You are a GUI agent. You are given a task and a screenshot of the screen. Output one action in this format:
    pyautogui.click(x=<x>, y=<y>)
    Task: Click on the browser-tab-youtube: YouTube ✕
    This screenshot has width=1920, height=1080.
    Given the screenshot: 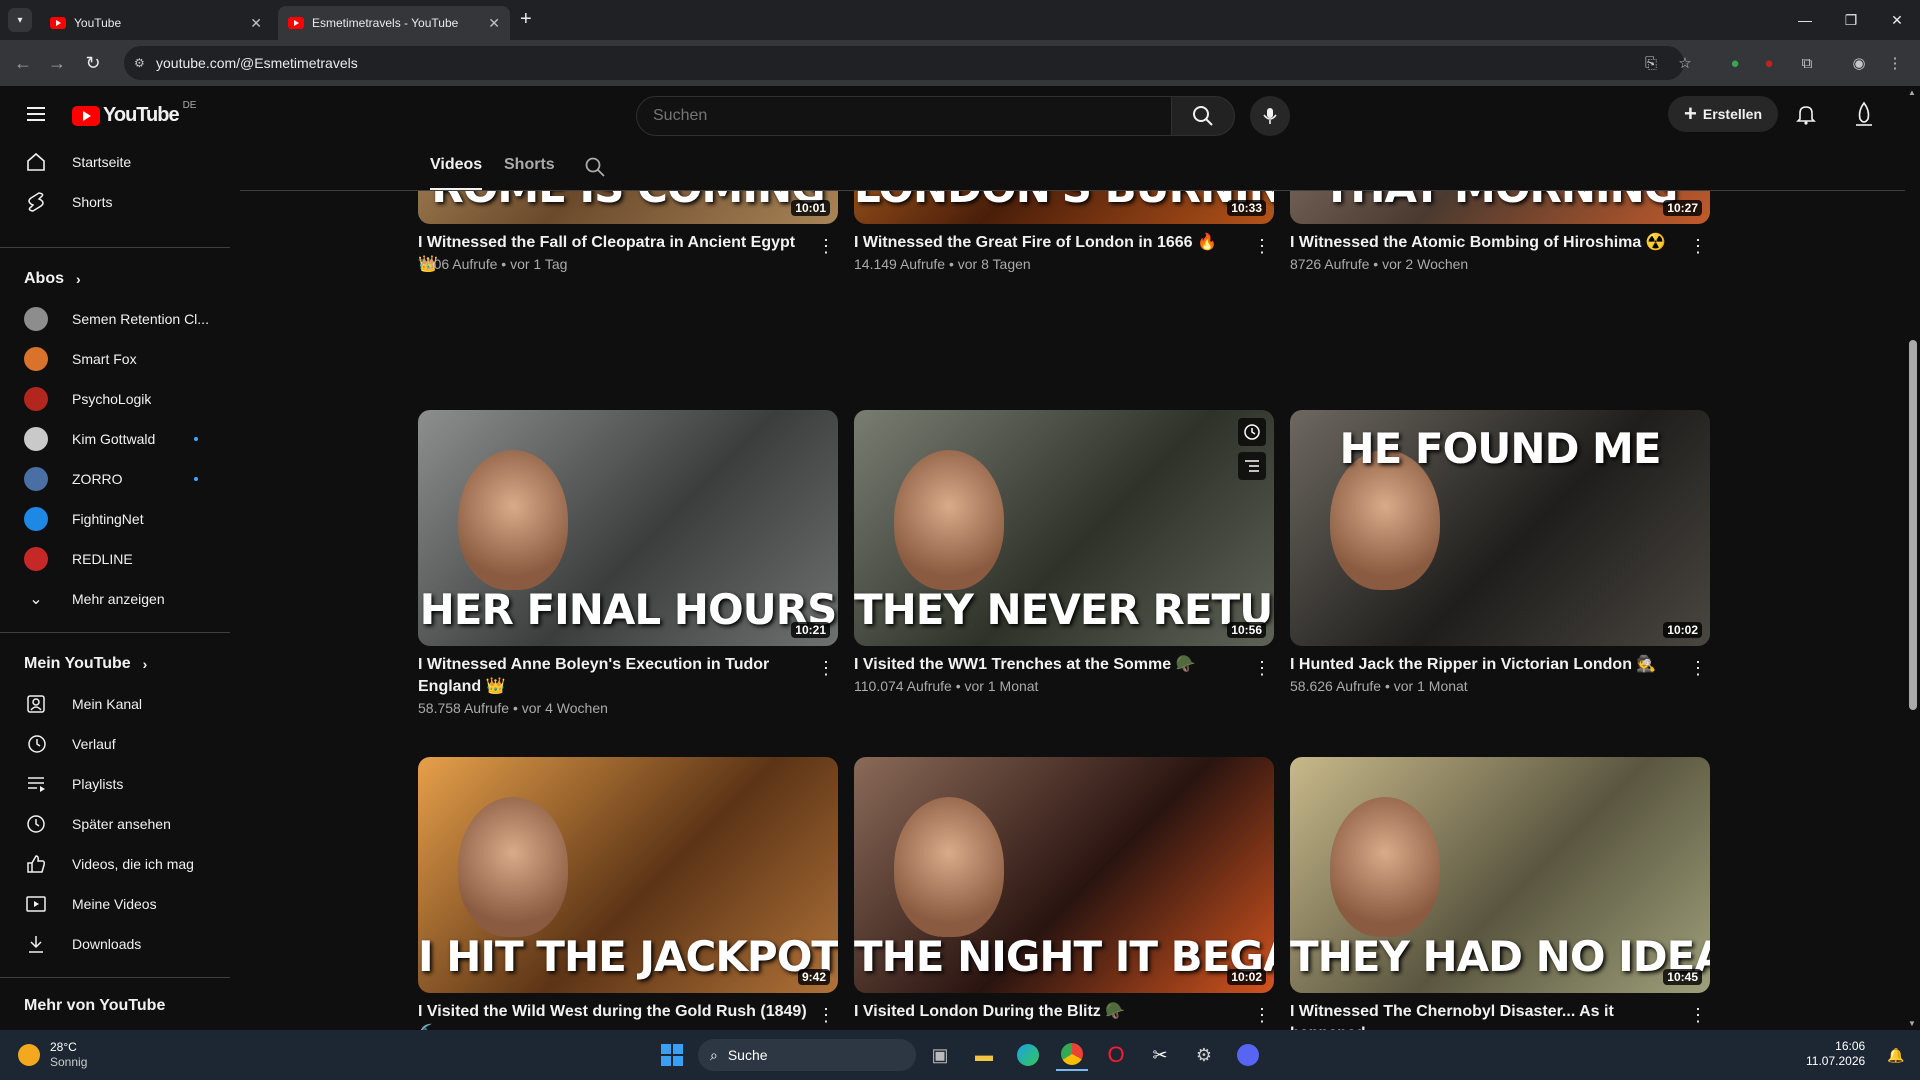 What is the action you would take?
    pyautogui.click(x=156, y=23)
    